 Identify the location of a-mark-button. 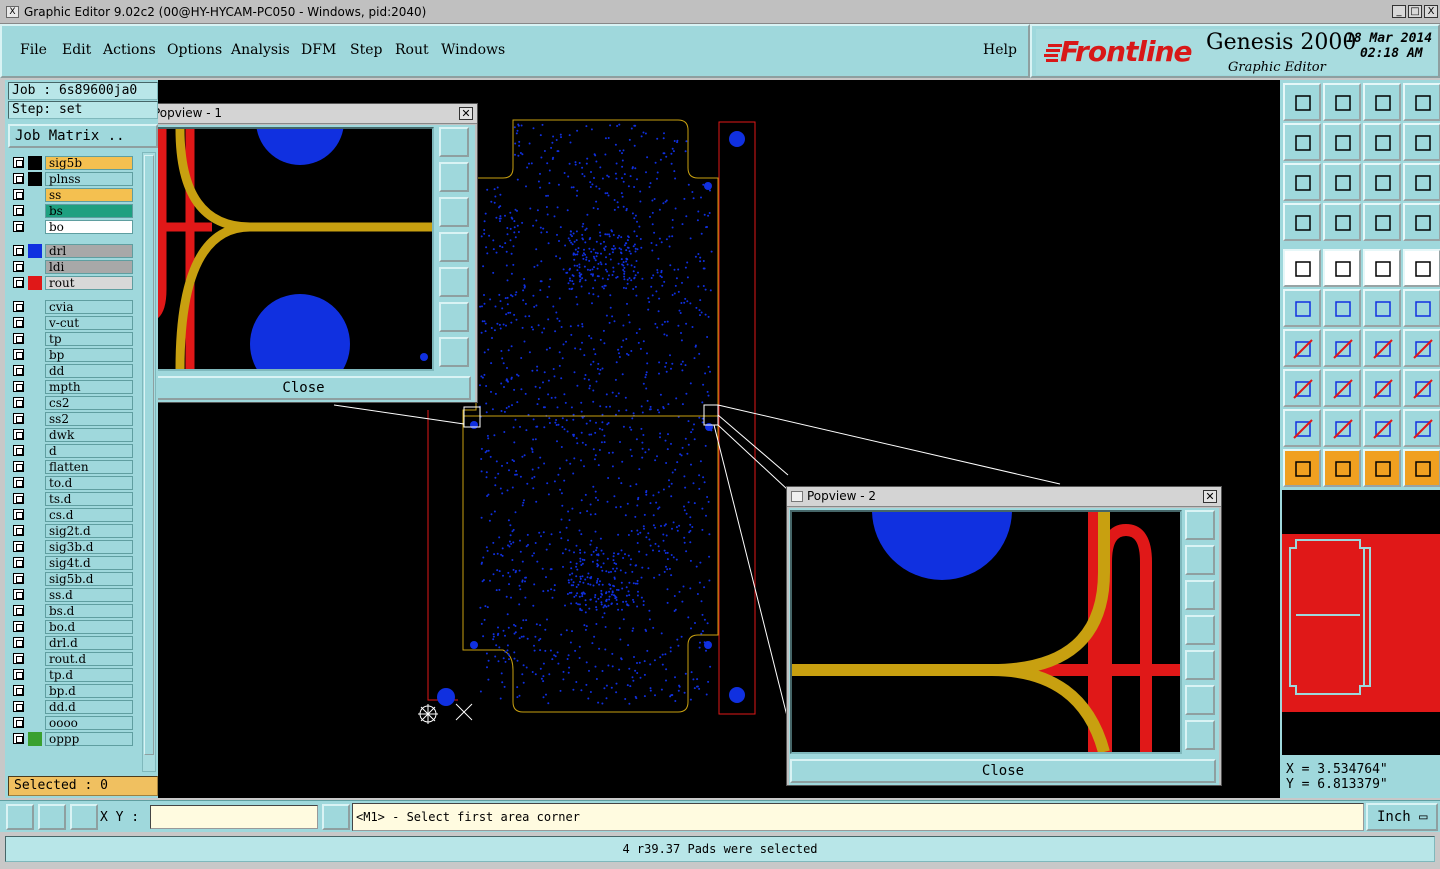
(1421, 428).